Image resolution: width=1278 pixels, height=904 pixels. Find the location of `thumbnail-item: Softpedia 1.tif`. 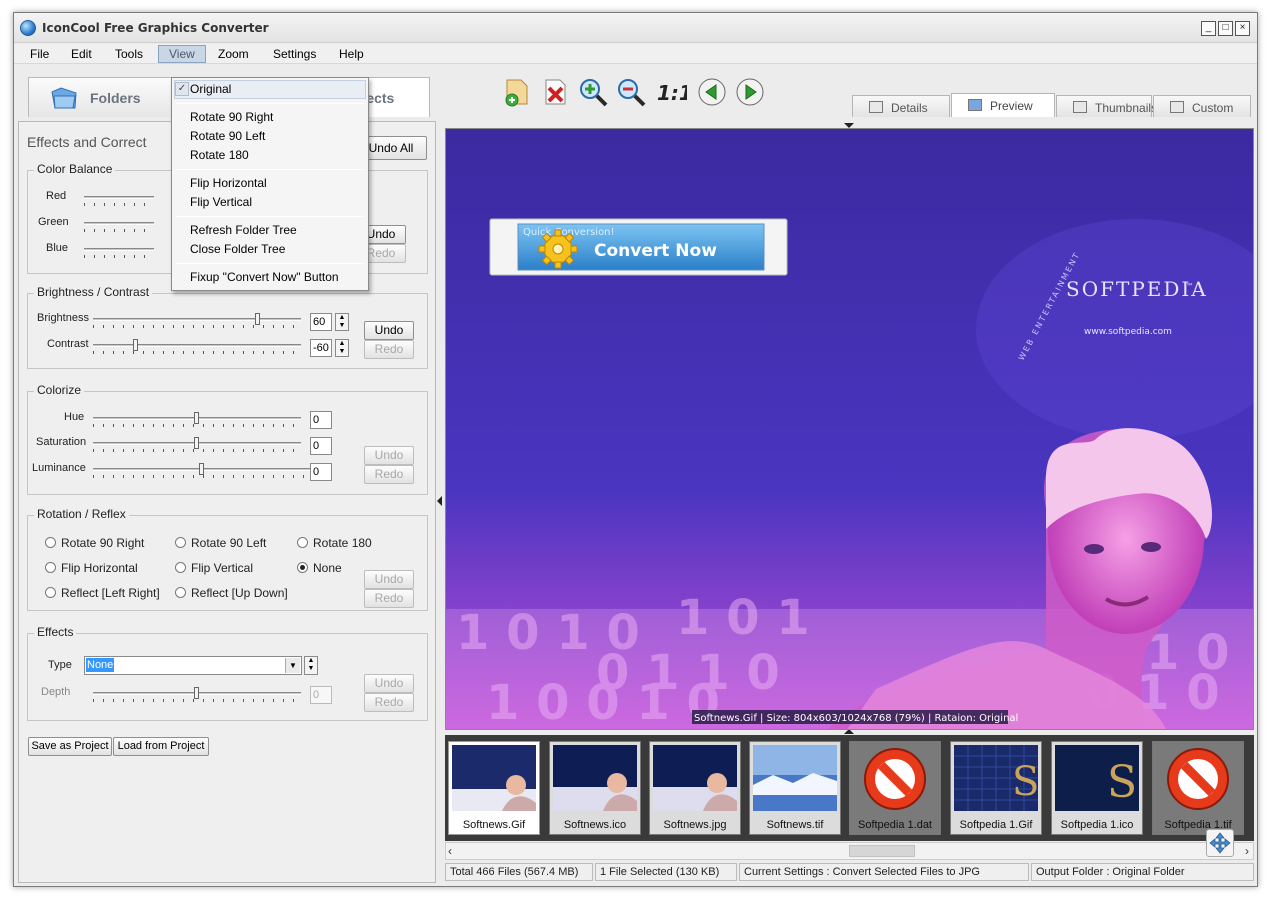

thumbnail-item: Softpedia 1.tif is located at coordinates (1198, 788).